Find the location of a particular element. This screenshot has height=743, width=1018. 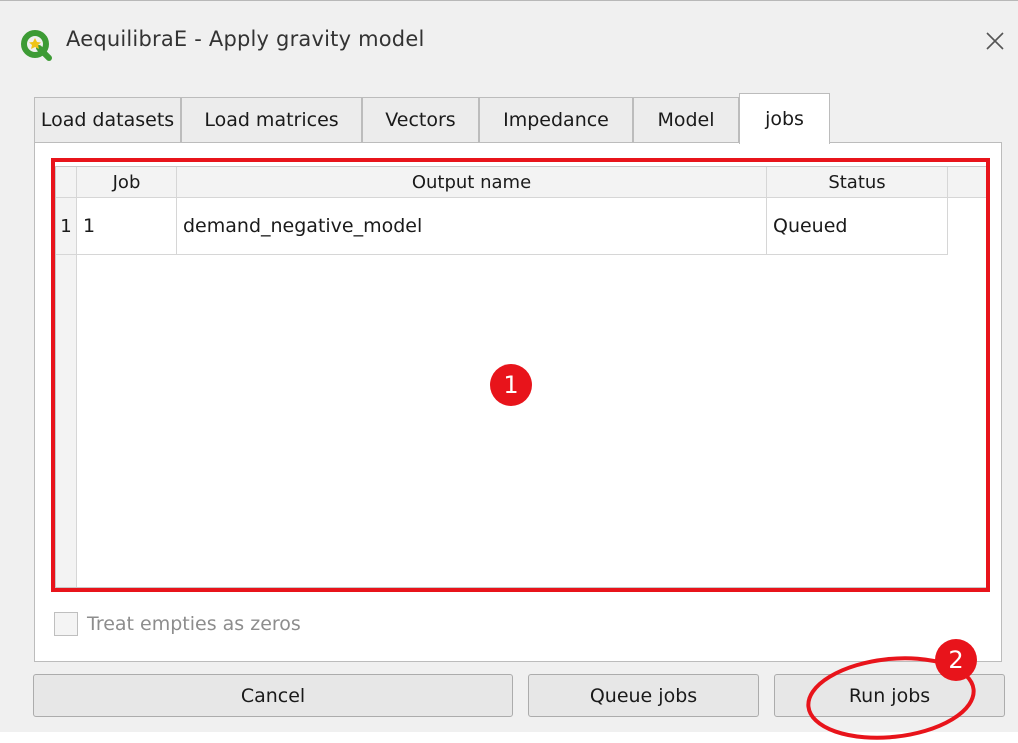

tab-impedance: Impedance is located at coordinates (556, 119).